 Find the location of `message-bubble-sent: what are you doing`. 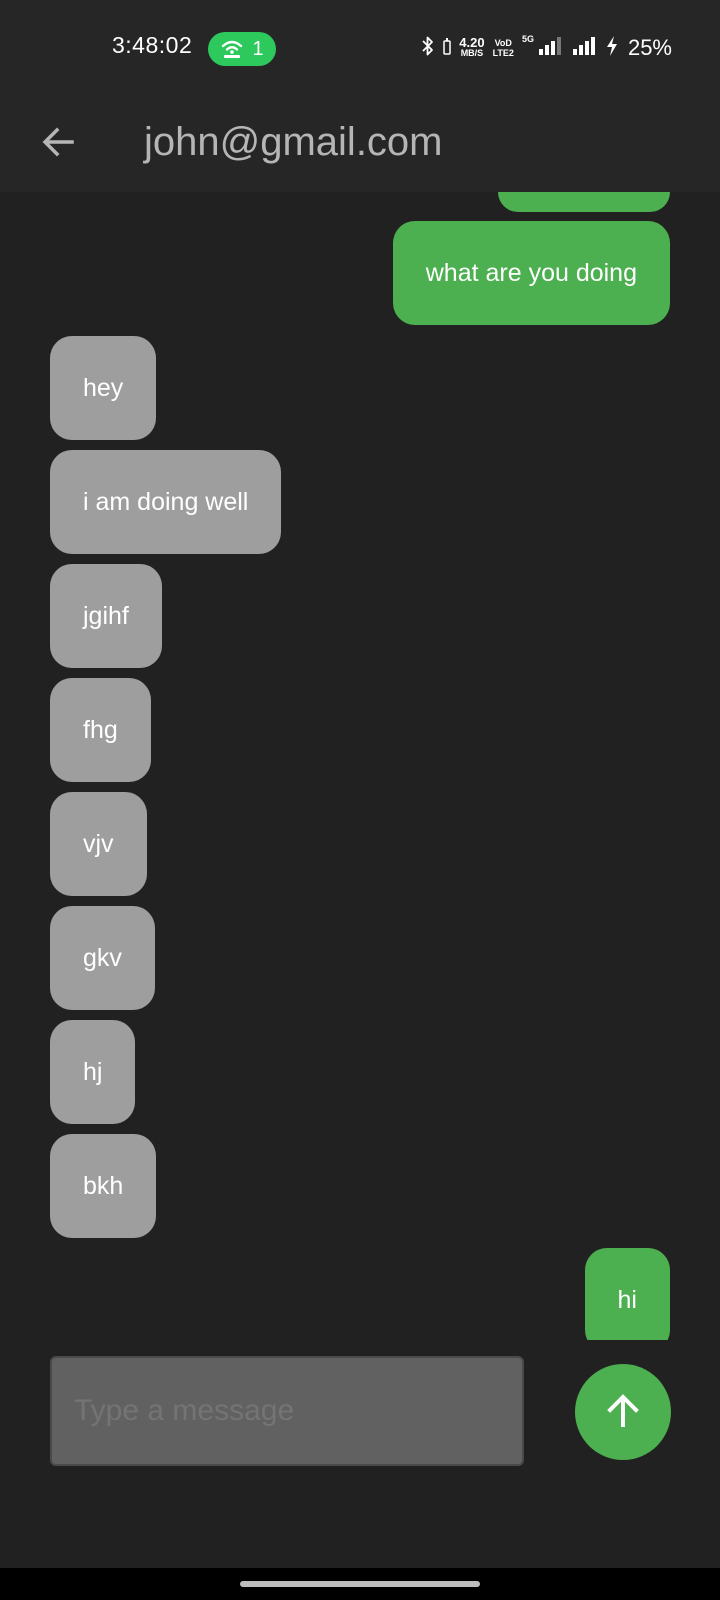

message-bubble-sent: what are you doing is located at coordinates (531, 273).